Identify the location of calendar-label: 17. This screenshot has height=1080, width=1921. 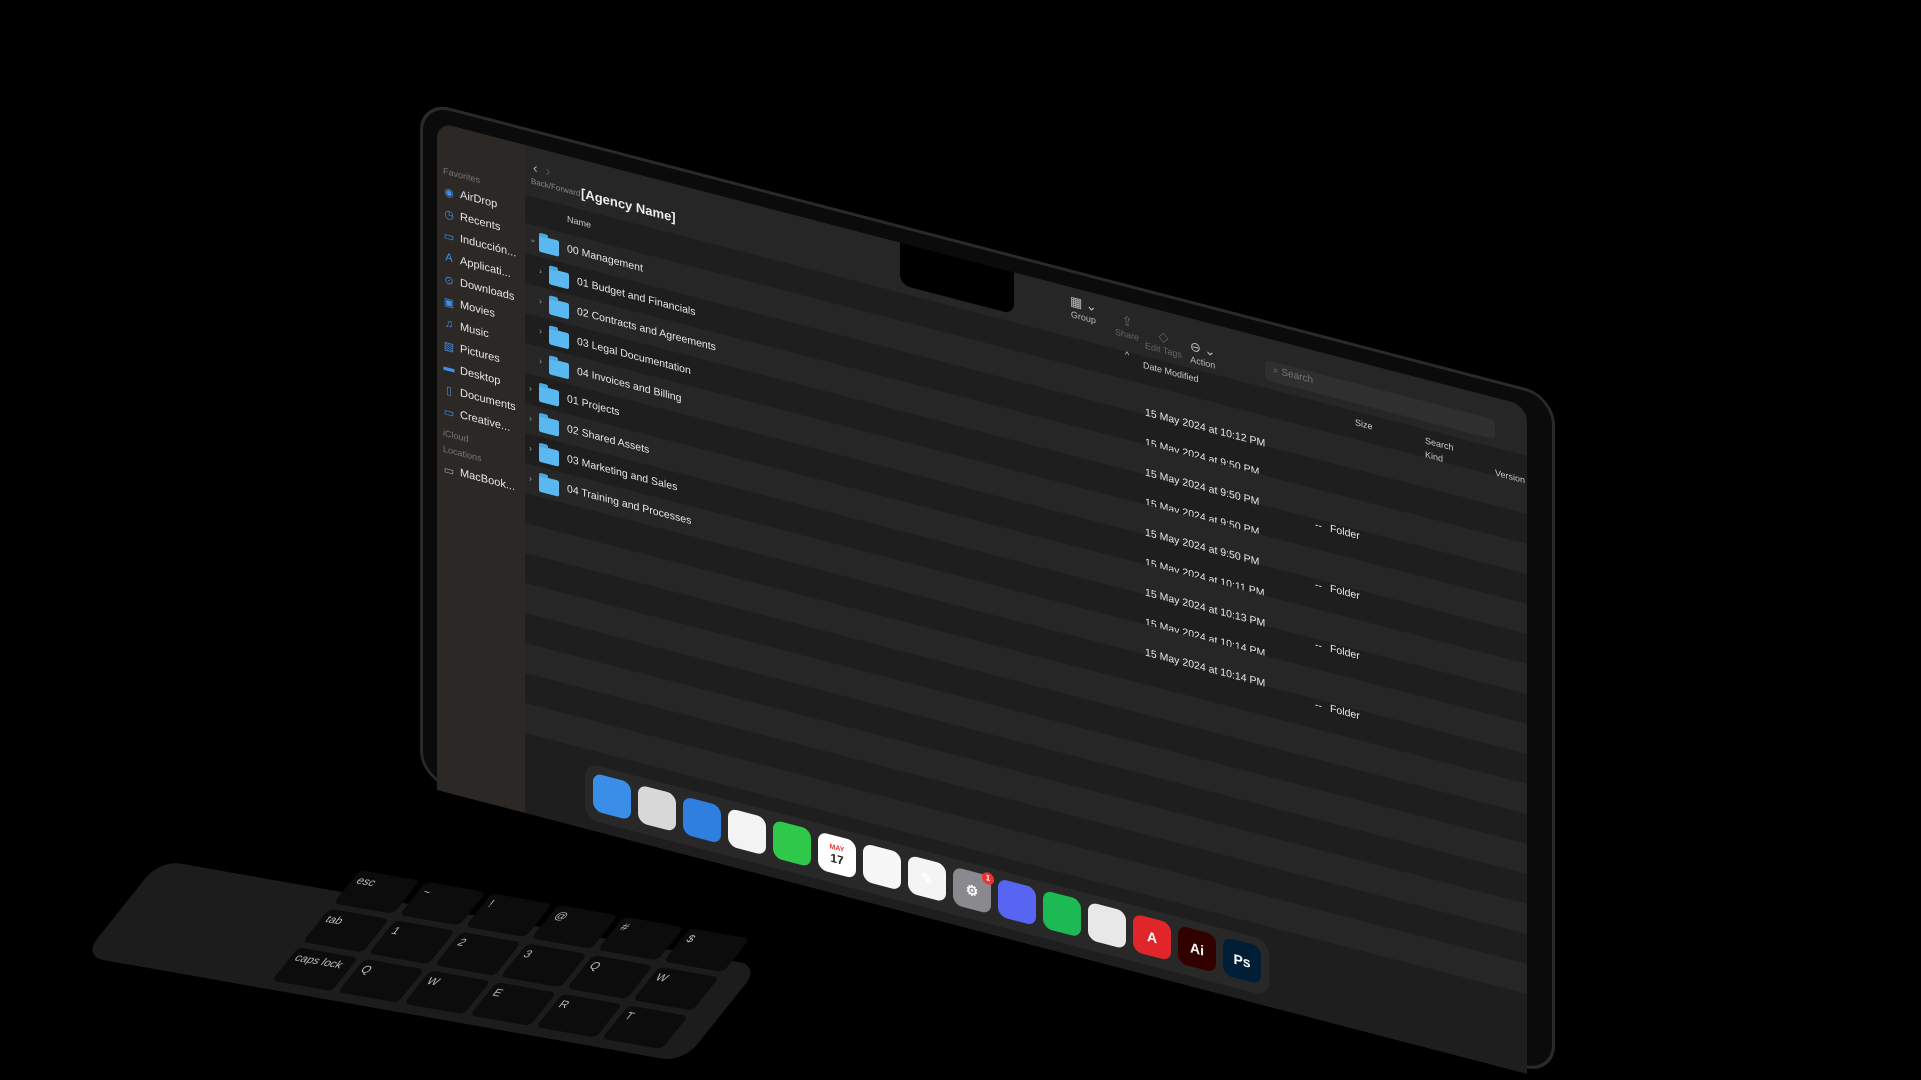
(837, 858).